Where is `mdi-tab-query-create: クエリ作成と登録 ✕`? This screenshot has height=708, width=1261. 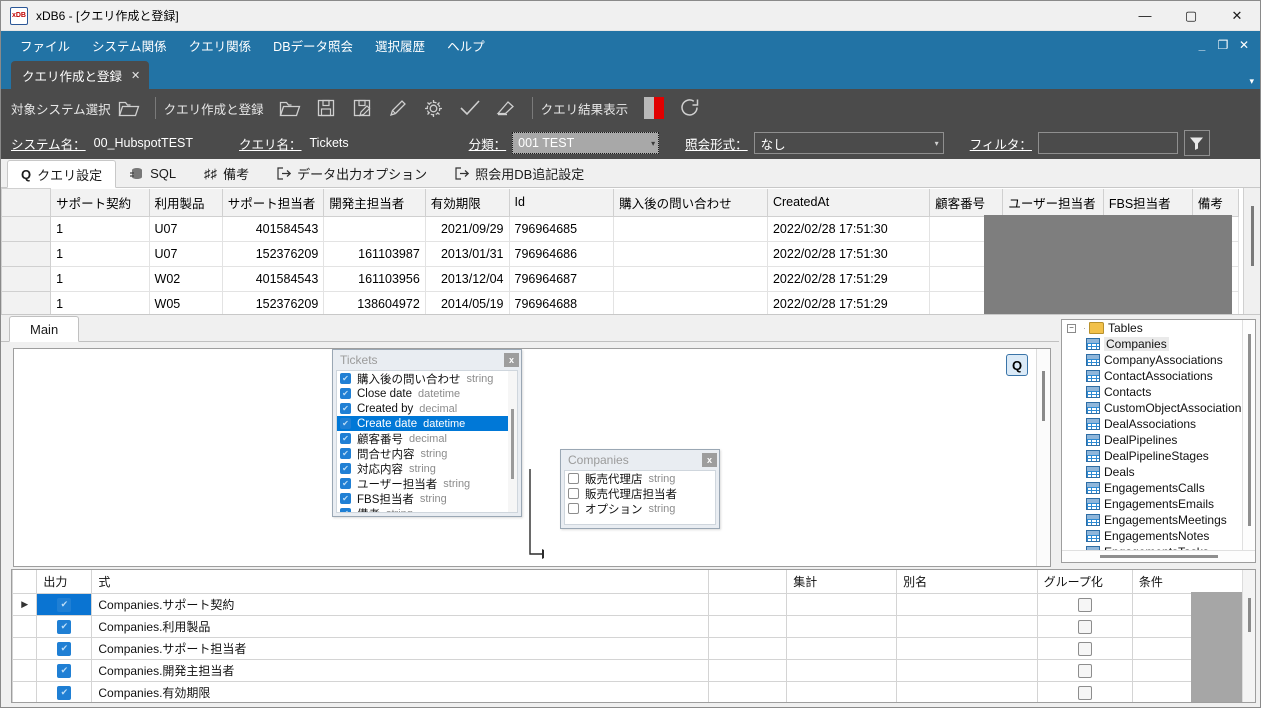 mdi-tab-query-create: クエリ作成と登録 ✕ is located at coordinates (80, 75).